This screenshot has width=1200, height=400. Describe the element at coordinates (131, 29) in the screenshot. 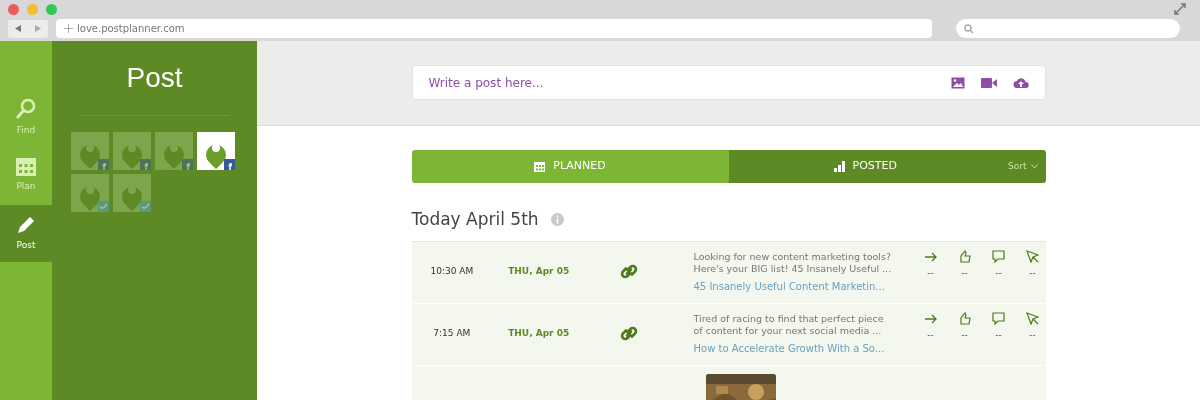

I see `url-text: love.postplanner.com` at that location.